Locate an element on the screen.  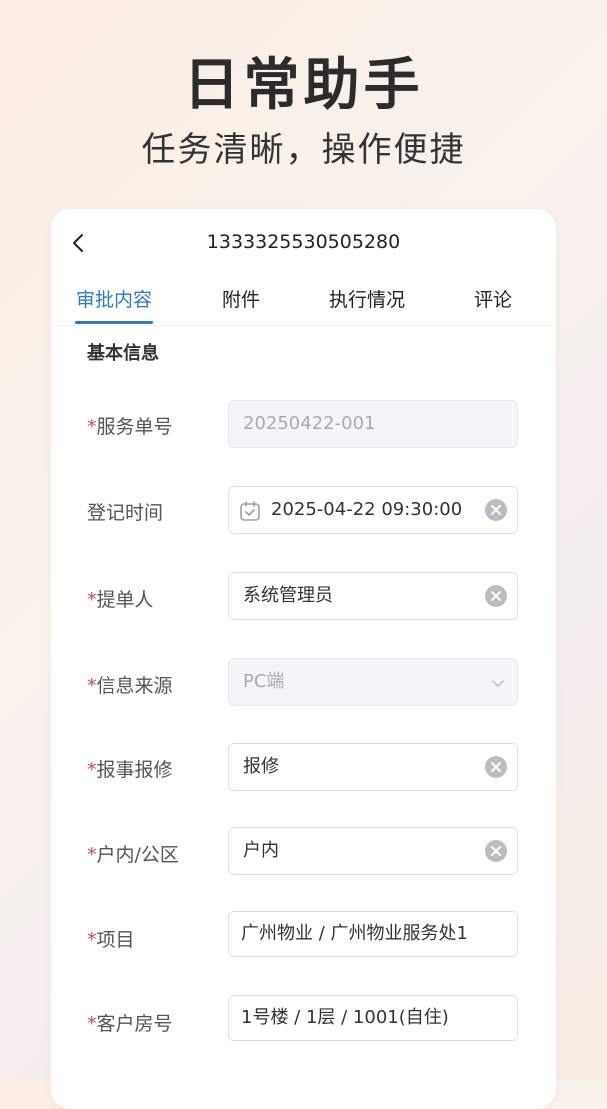
tabs-divider is located at coordinates (303, 325).